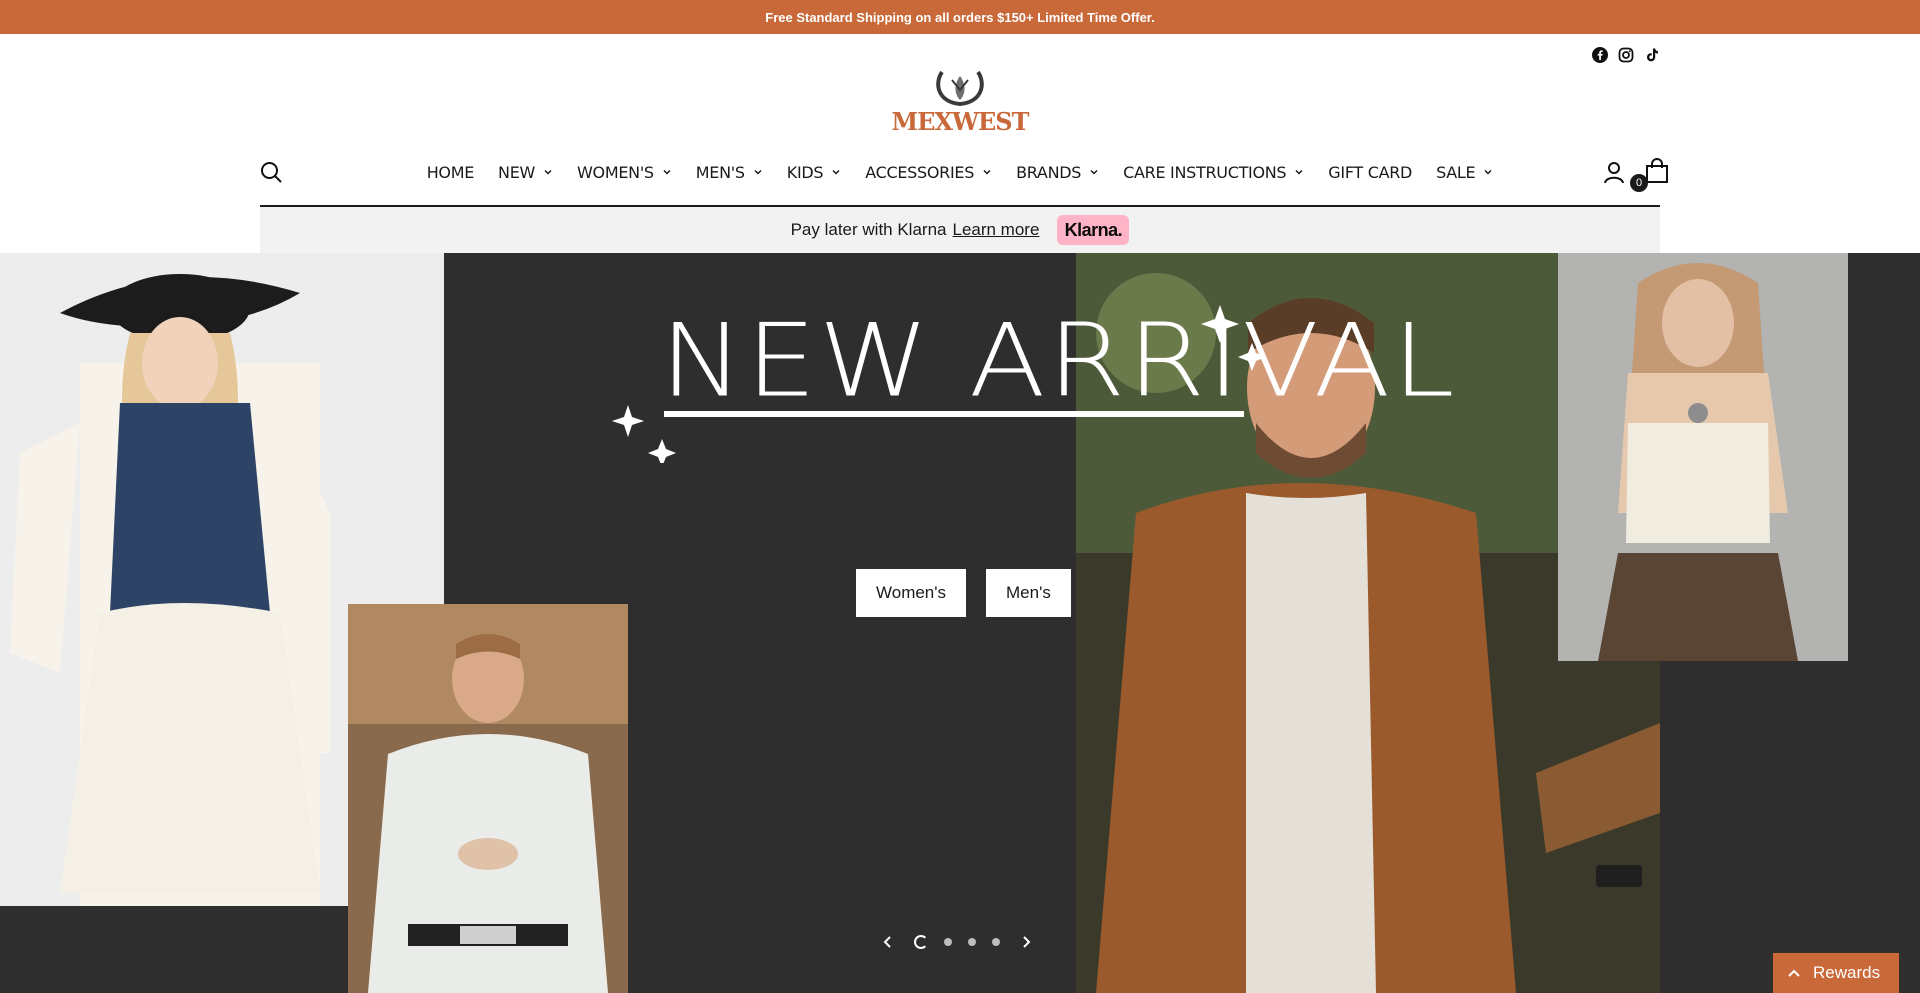  I want to click on nav-item-label: WOMEN'S, so click(615, 172).